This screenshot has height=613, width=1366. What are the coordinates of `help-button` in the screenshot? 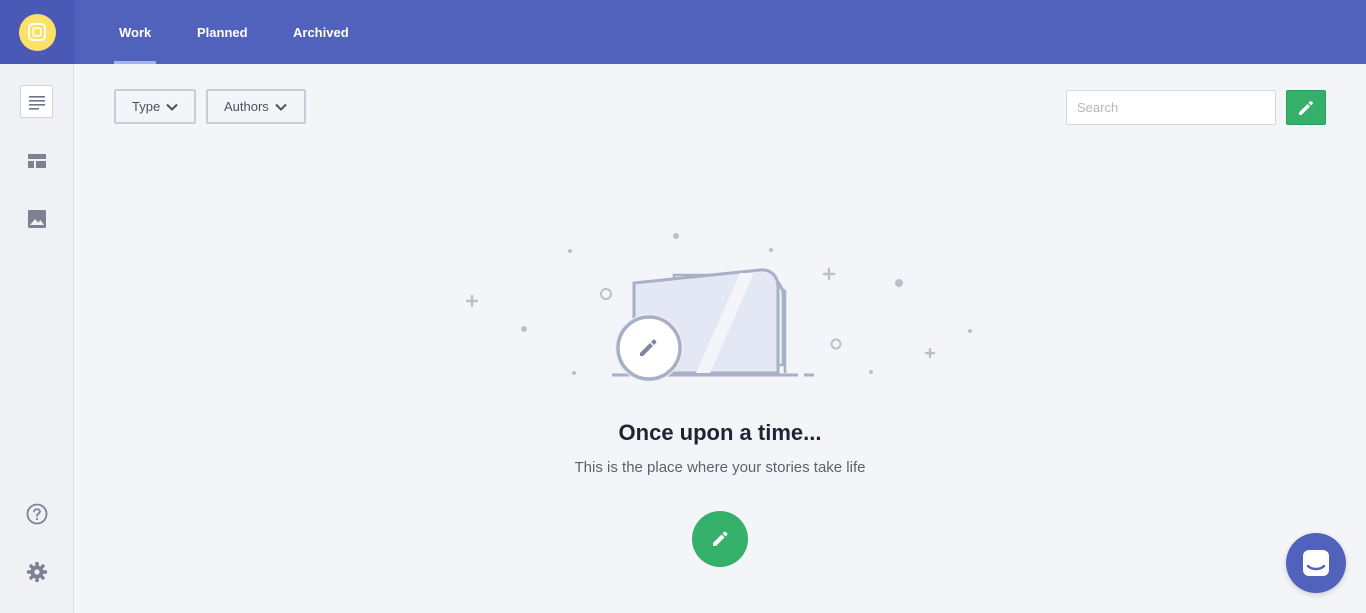 It's located at (36, 513).